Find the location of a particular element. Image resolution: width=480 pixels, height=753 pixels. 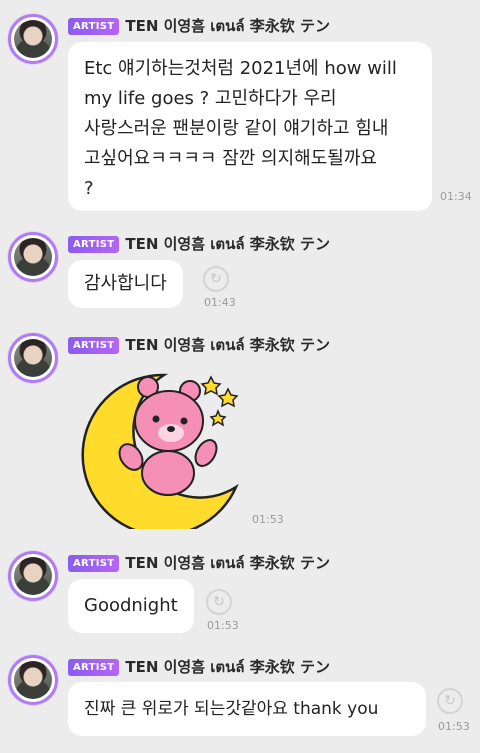

message-text: Goodnight is located at coordinates (131, 605).